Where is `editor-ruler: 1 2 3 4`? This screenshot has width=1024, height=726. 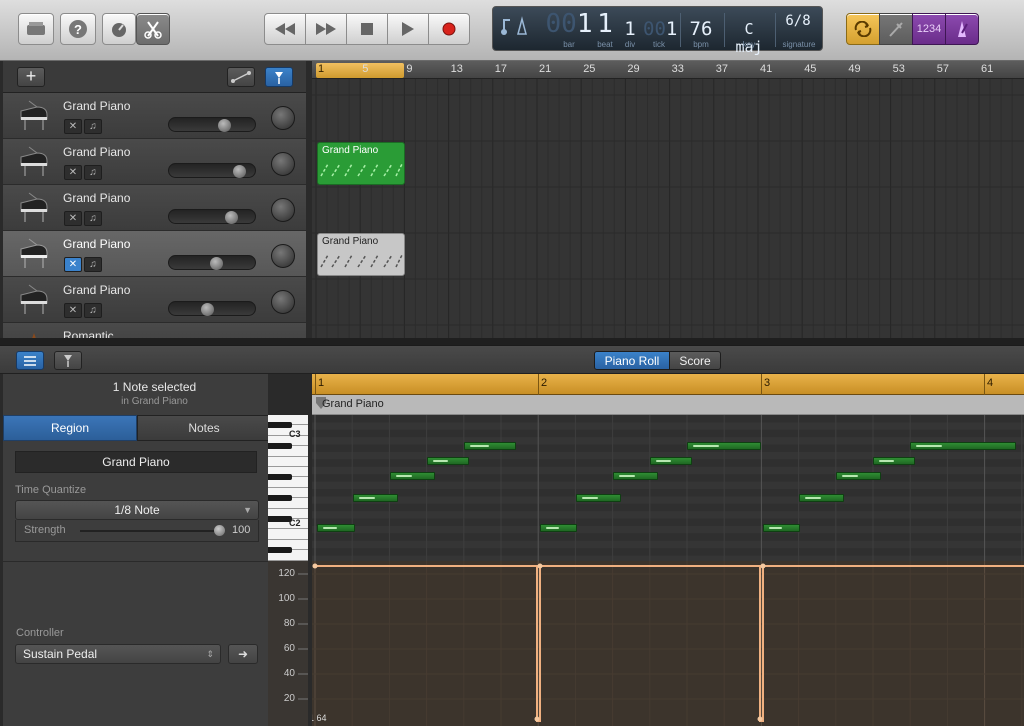 editor-ruler: 1 2 3 4 is located at coordinates (668, 384).